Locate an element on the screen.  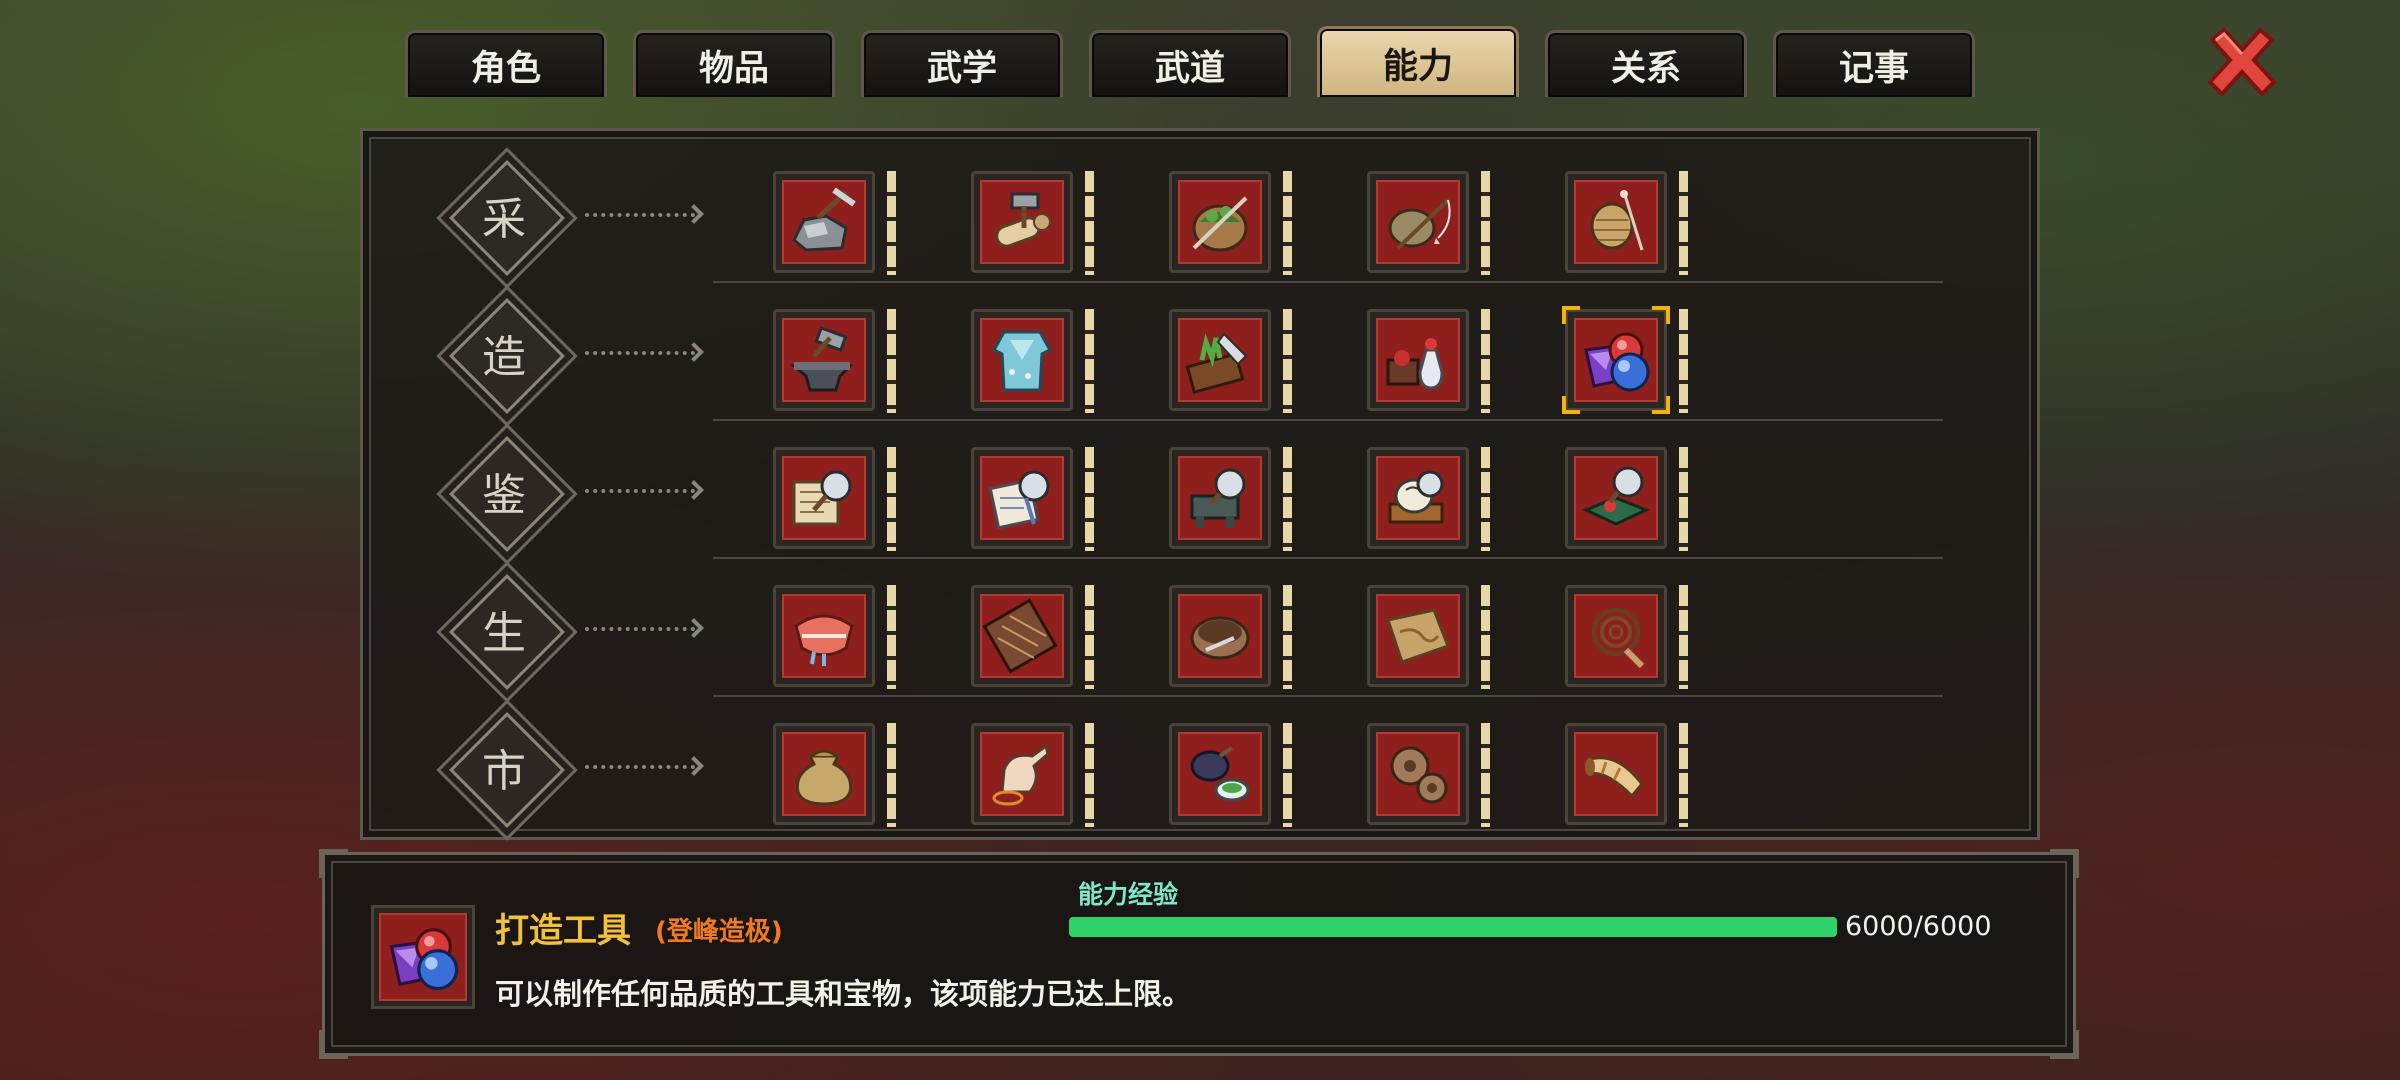
fishing-icon is located at coordinates (1419, 224).